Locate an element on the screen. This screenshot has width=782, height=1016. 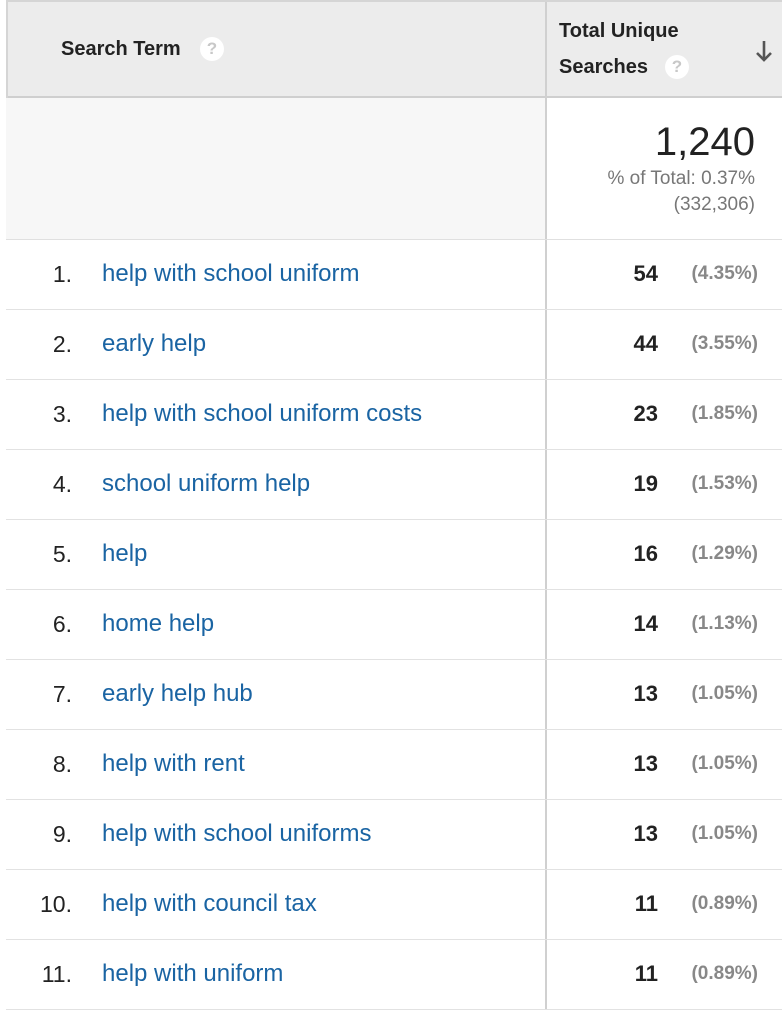
row-rank: 8. is located at coordinates (62, 764).